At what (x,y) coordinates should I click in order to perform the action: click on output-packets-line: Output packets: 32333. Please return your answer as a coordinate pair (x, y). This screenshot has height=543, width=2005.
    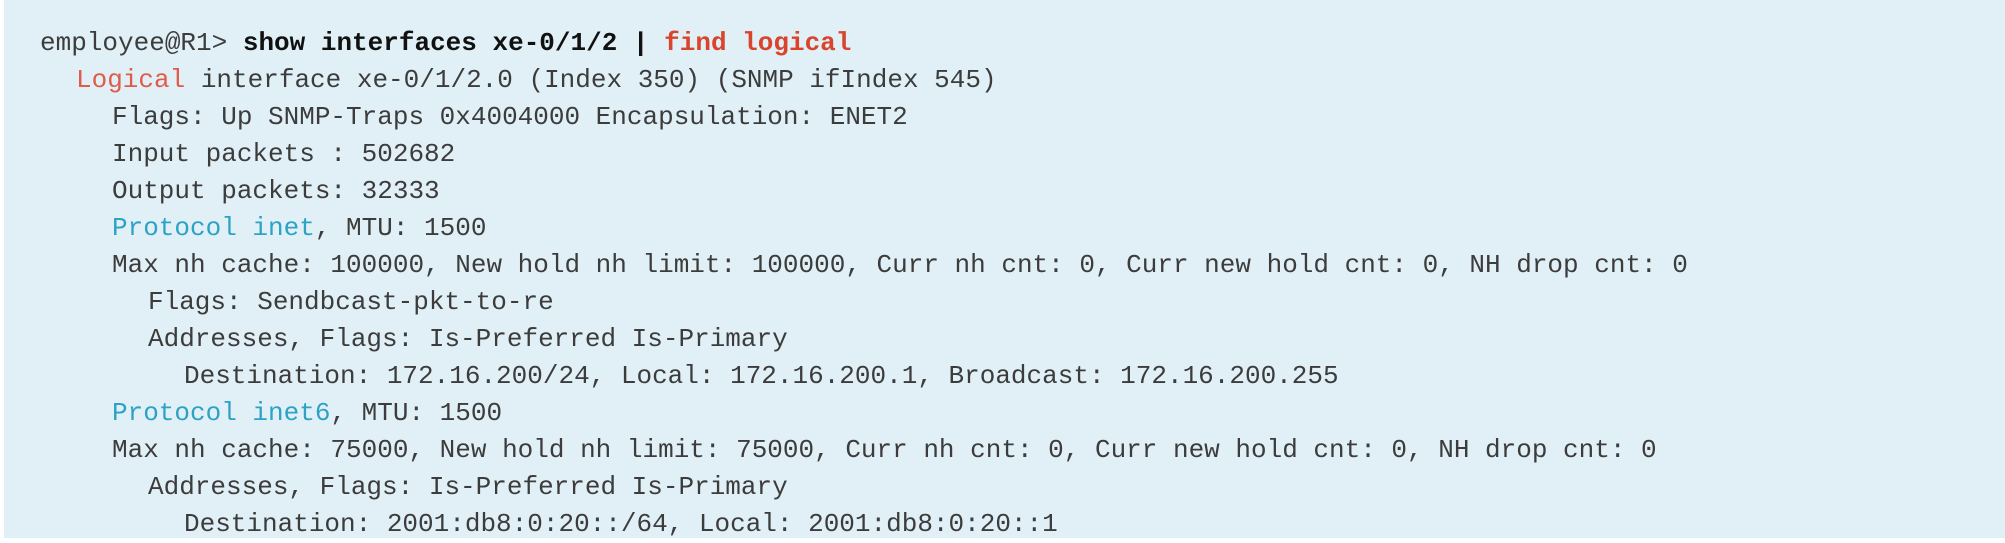
    Looking at the image, I should click on (276, 191).